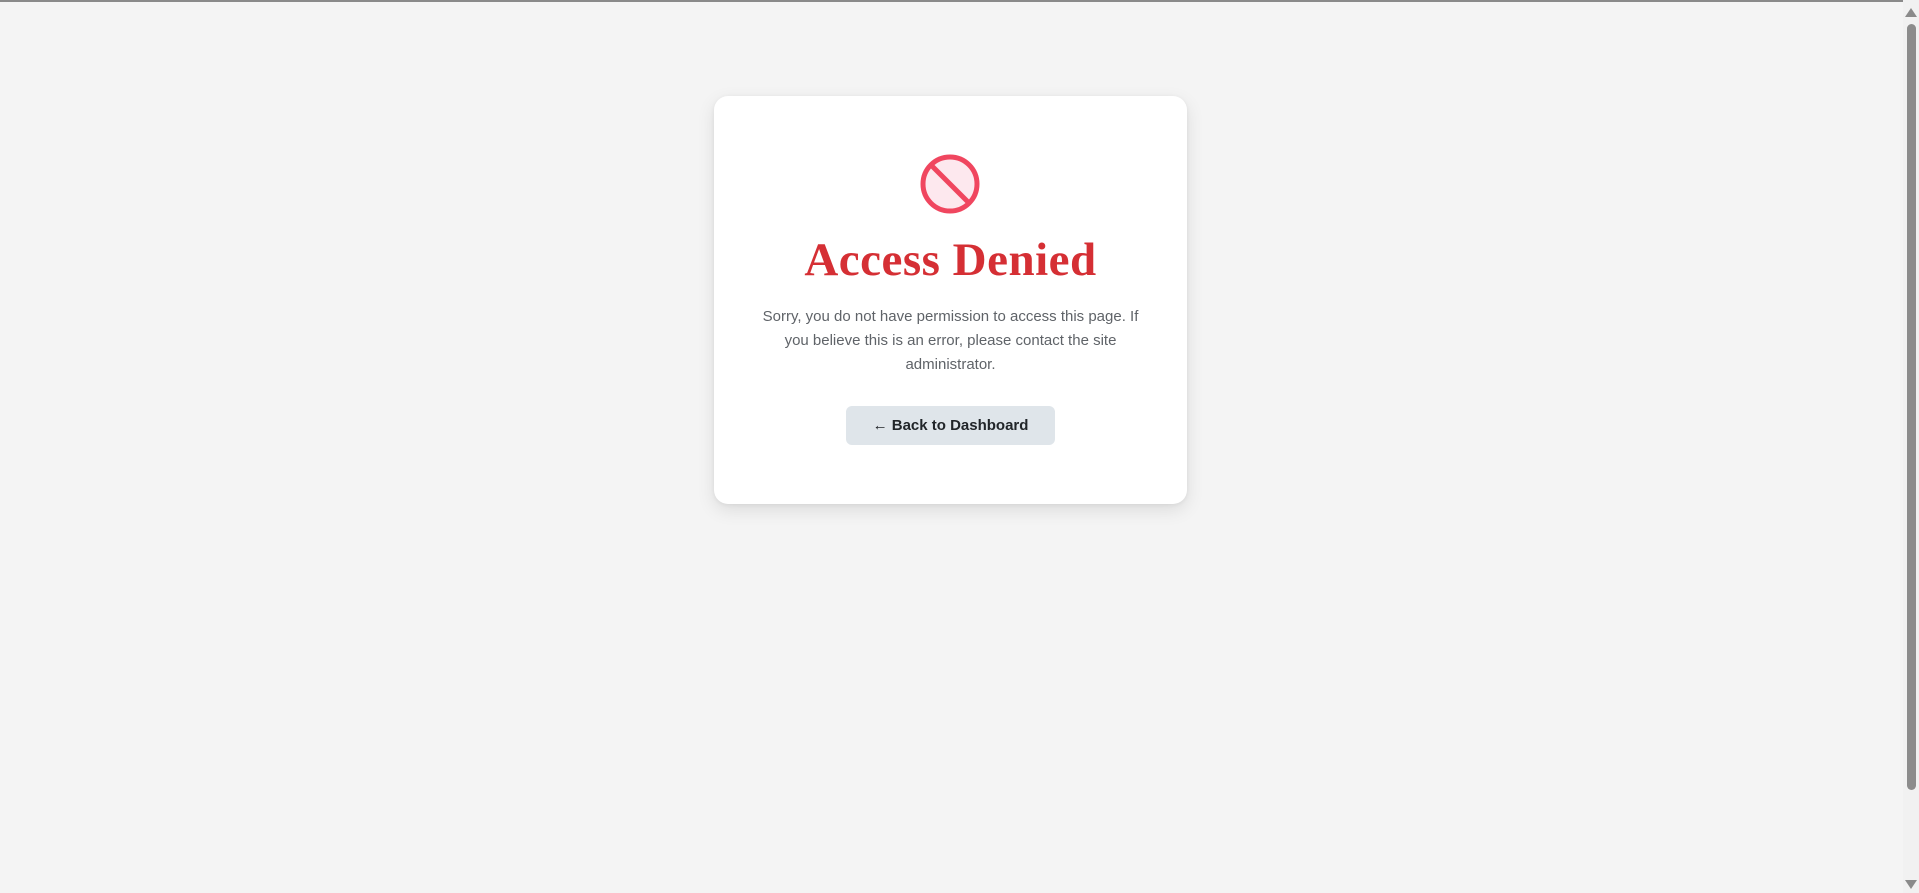  I want to click on vertical-scrollbar, so click(1911, 446).